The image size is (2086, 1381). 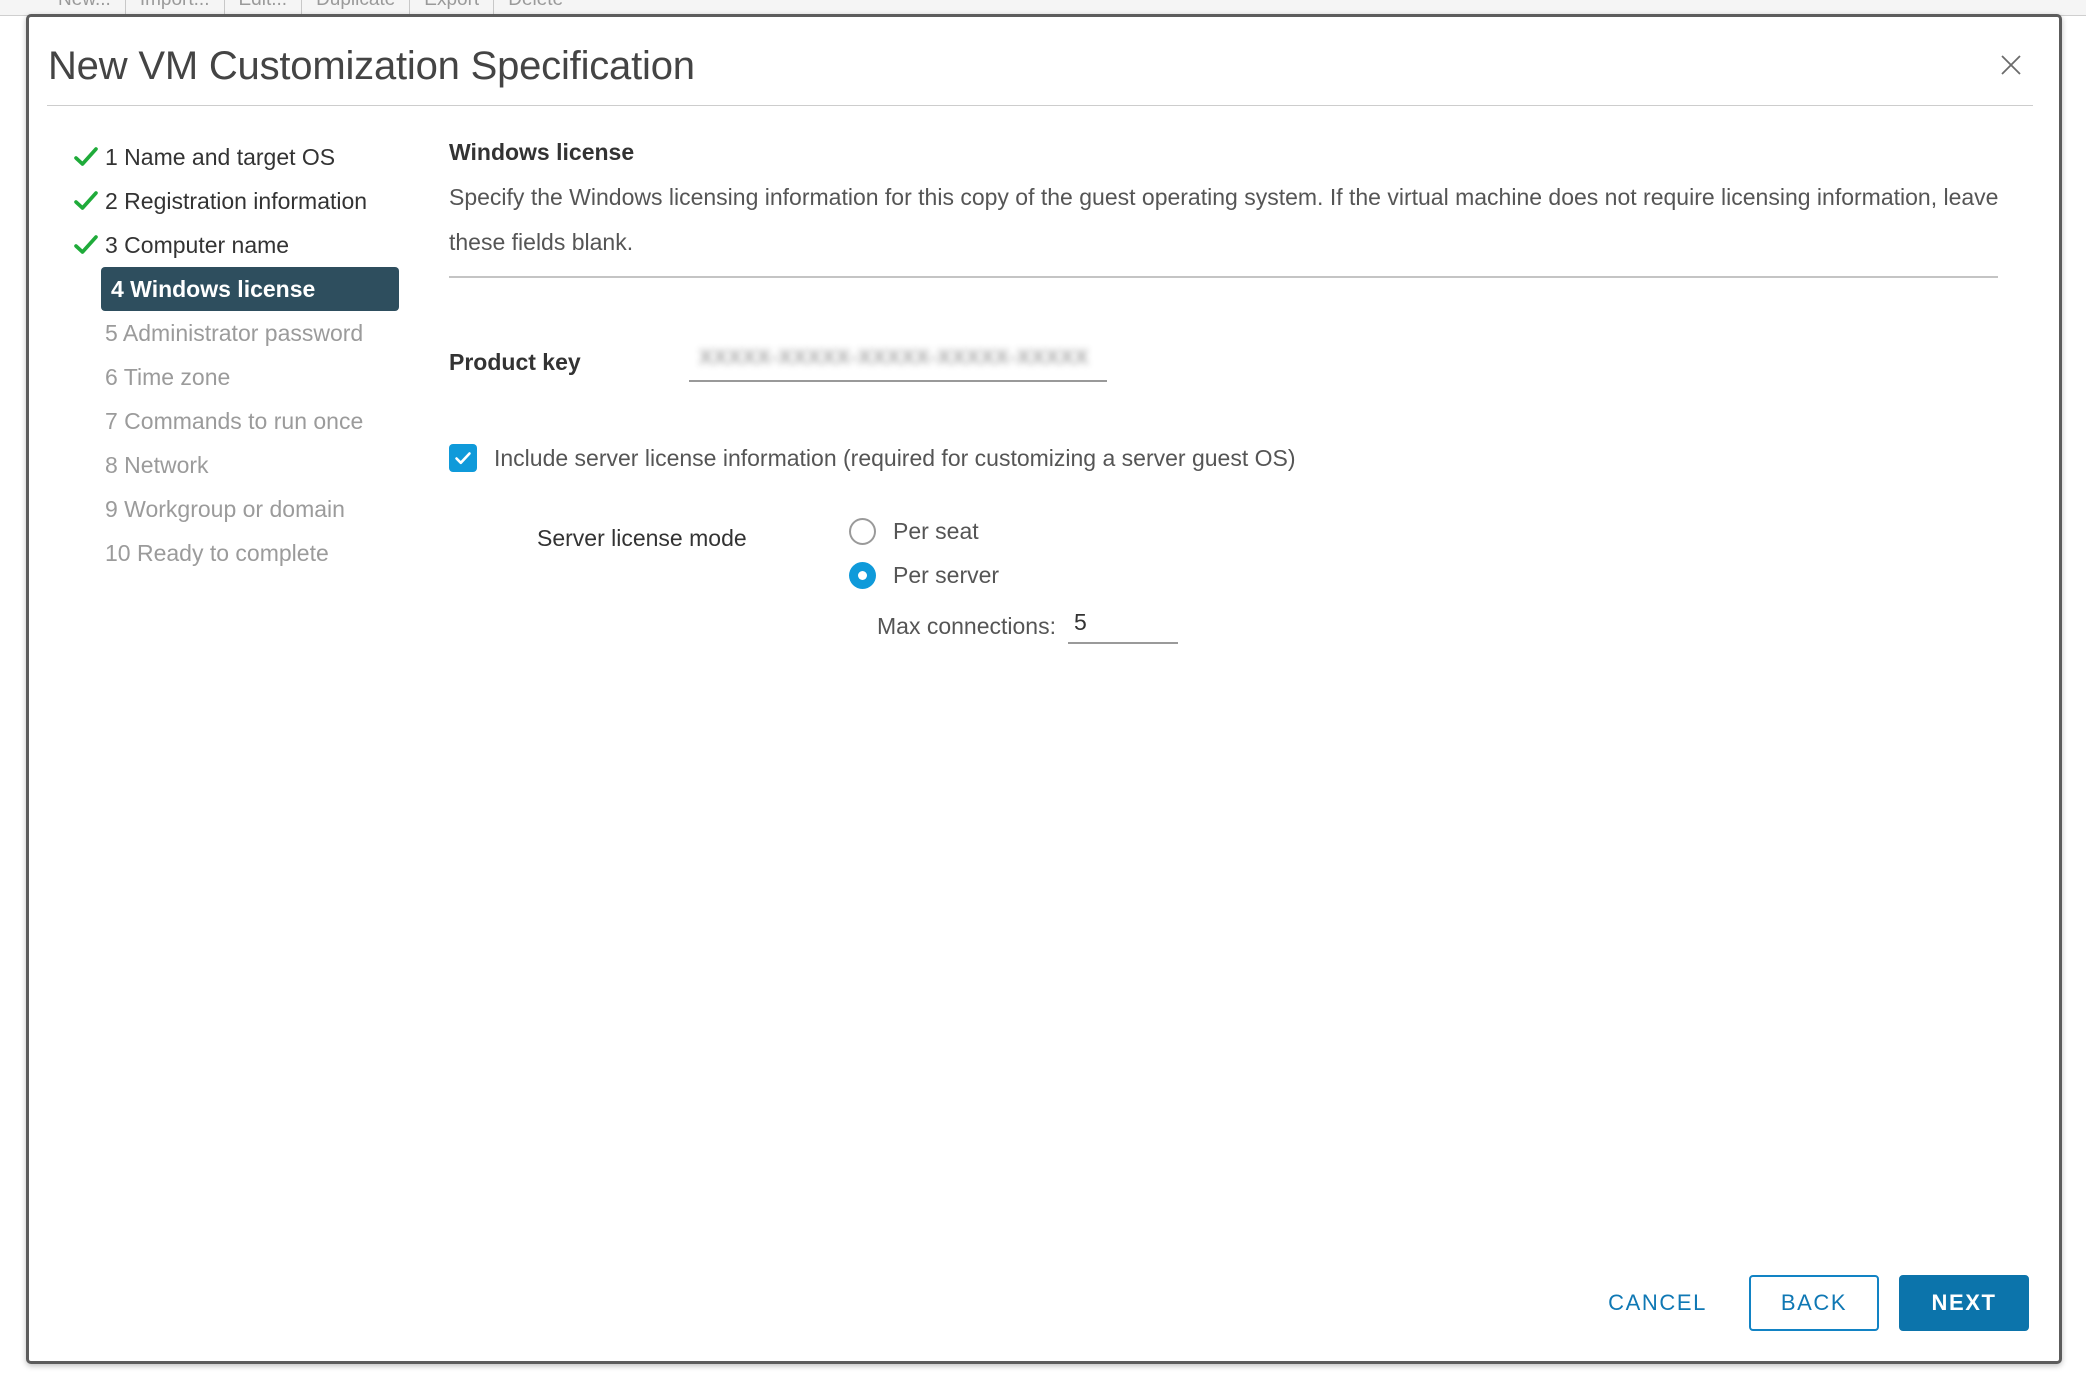 I want to click on max-connections-row: Max connections: 5, so click(x=1027, y=626).